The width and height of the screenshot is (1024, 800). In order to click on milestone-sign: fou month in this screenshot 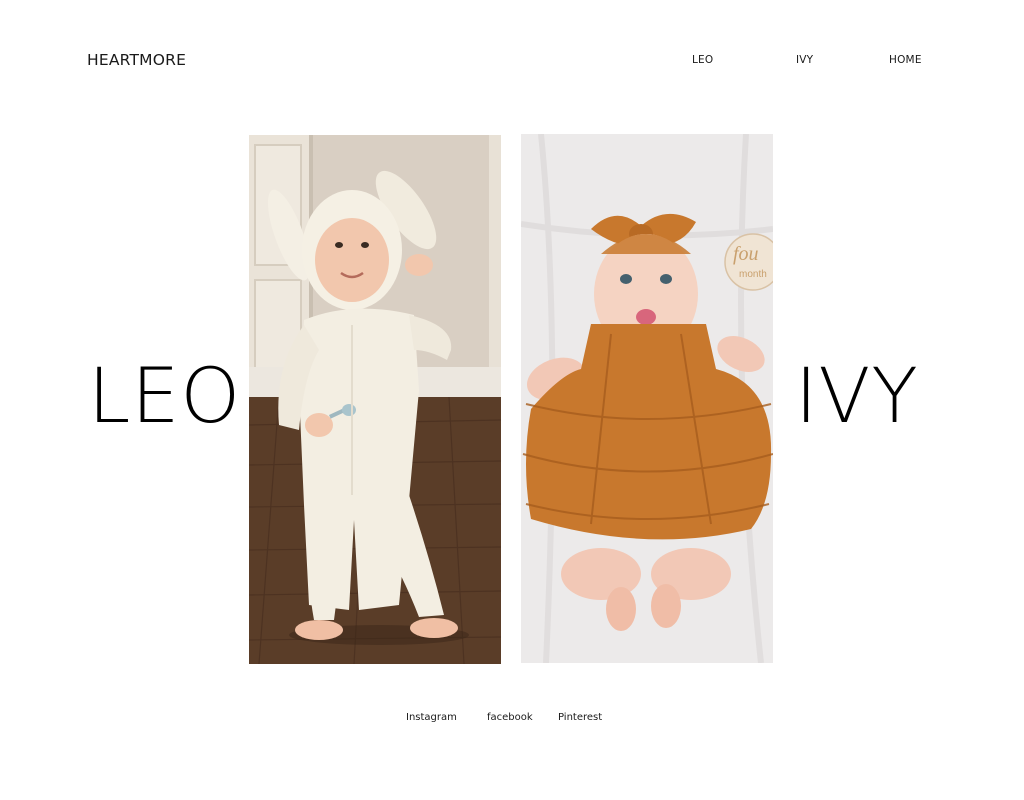, I will do `click(748, 262)`.